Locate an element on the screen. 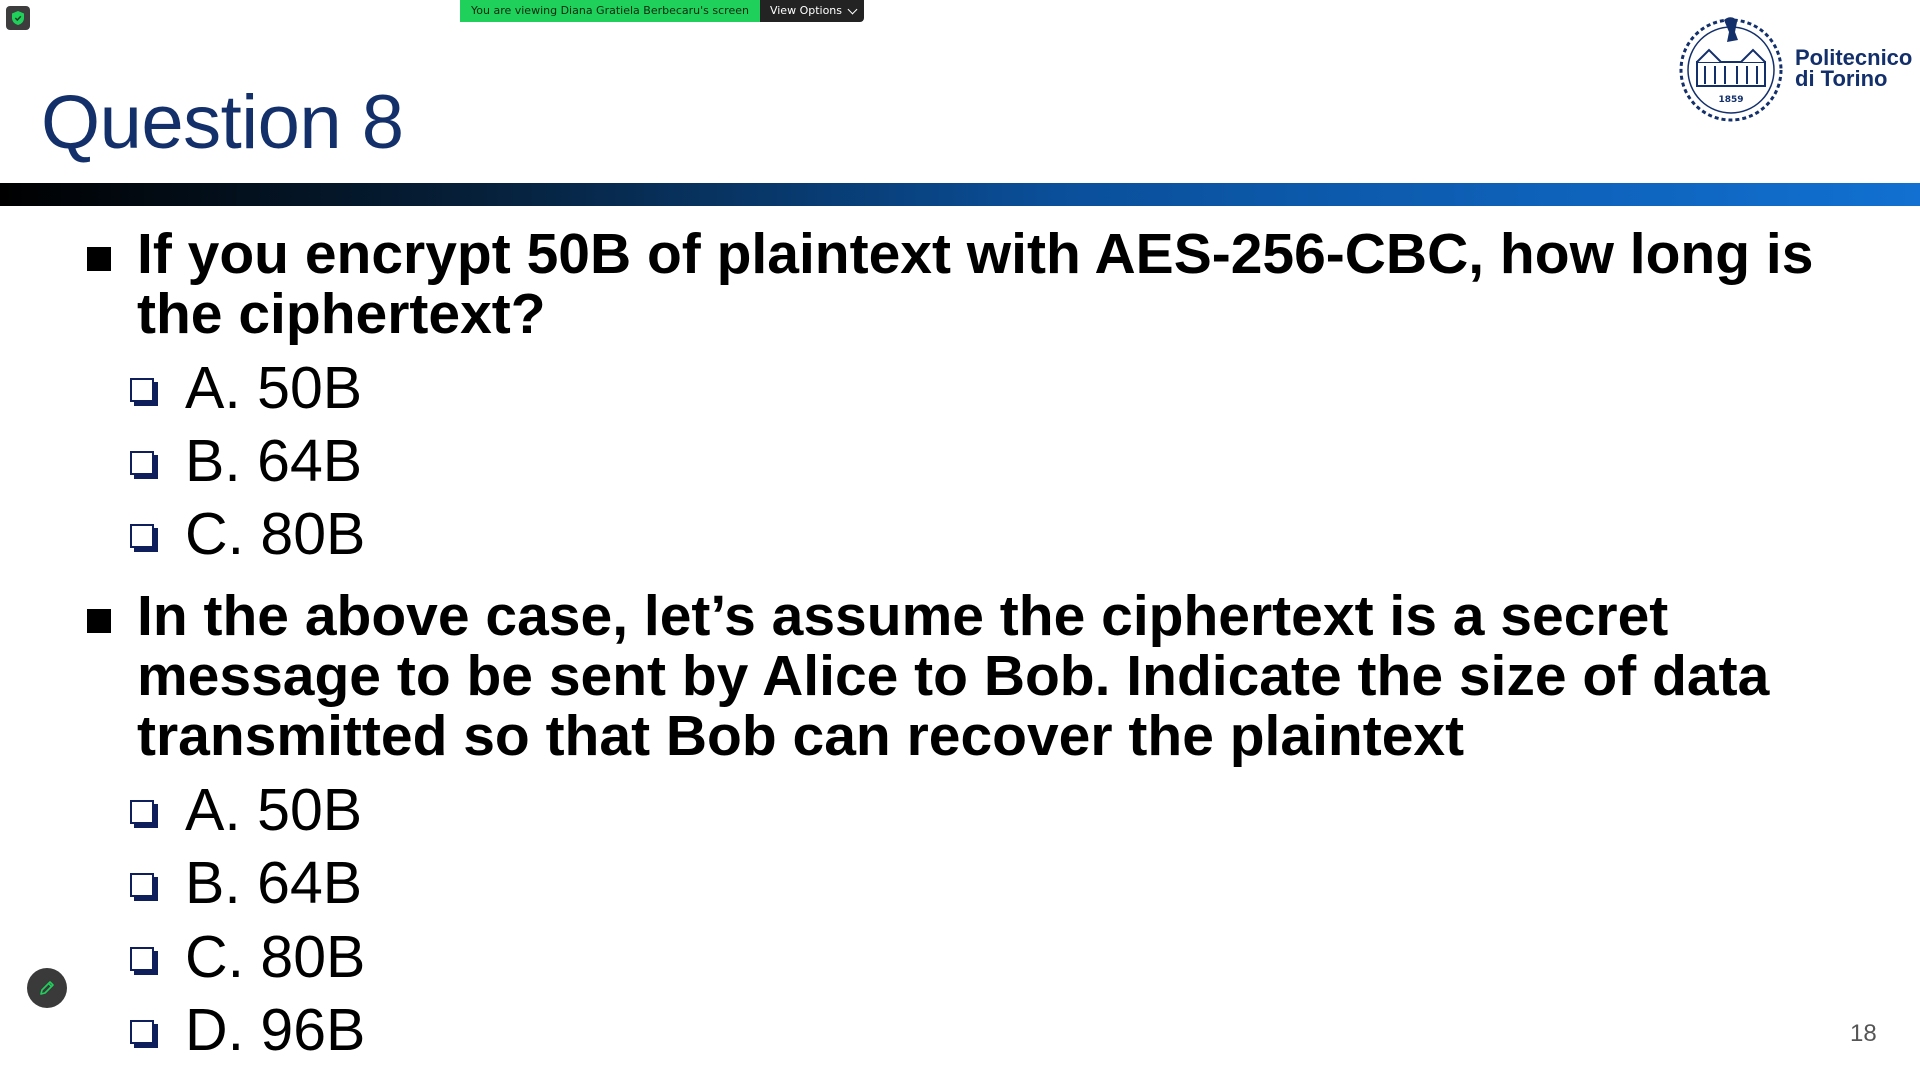 Image resolution: width=1920 pixels, height=1080 pixels. view-options-label: View Options is located at coordinates (806, 10).